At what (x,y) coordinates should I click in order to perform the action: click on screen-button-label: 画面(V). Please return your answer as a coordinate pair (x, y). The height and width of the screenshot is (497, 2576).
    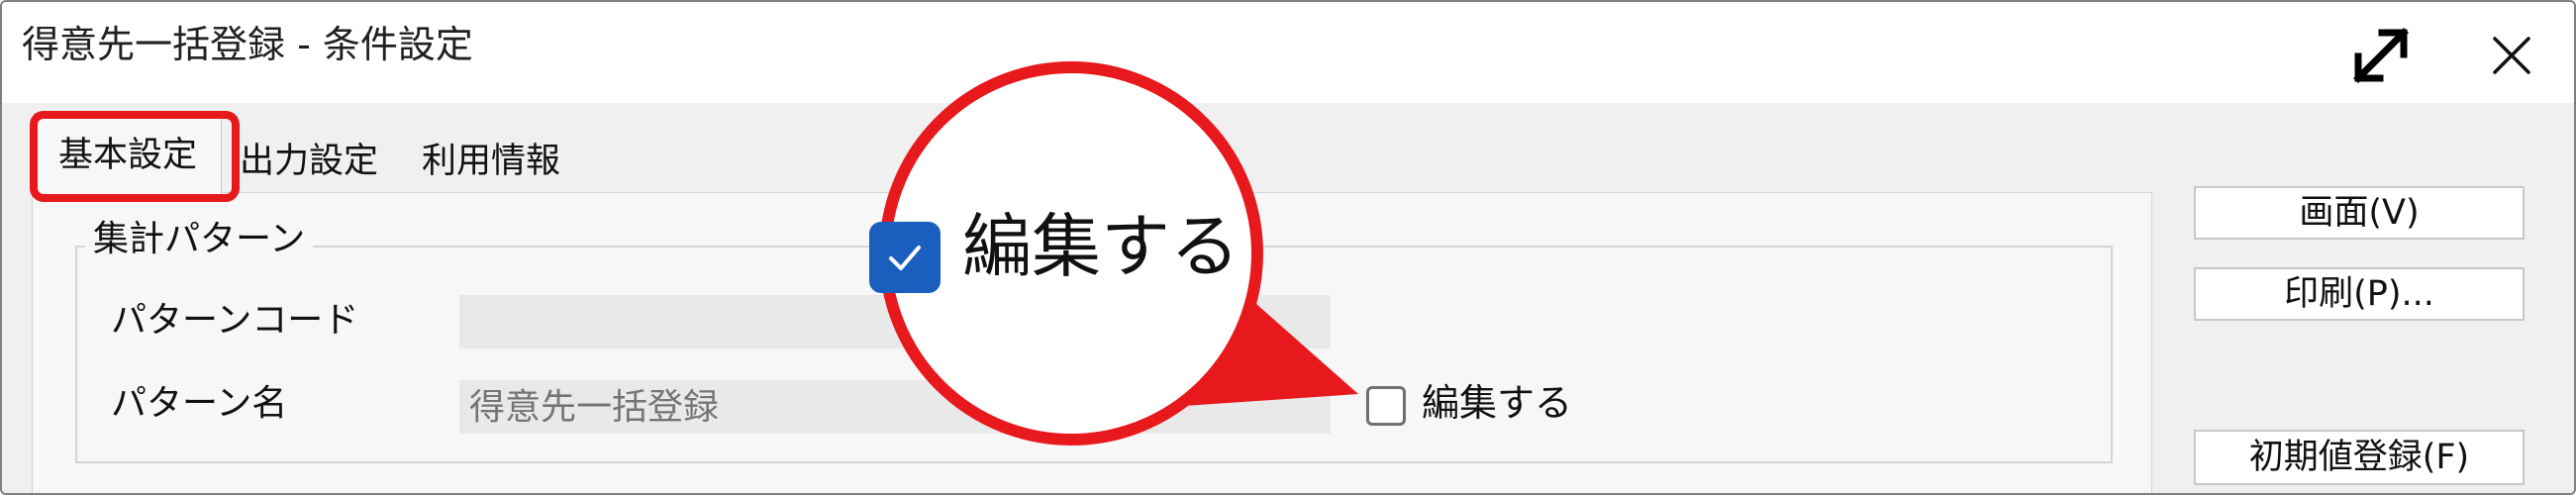
    Looking at the image, I should click on (2360, 212).